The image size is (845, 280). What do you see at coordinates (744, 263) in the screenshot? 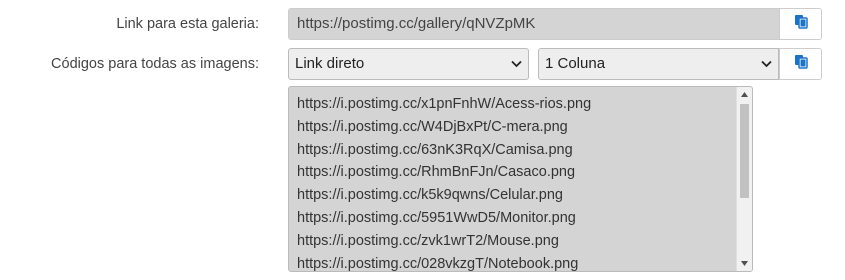
I see `scroll-down-arrow-icon` at bounding box center [744, 263].